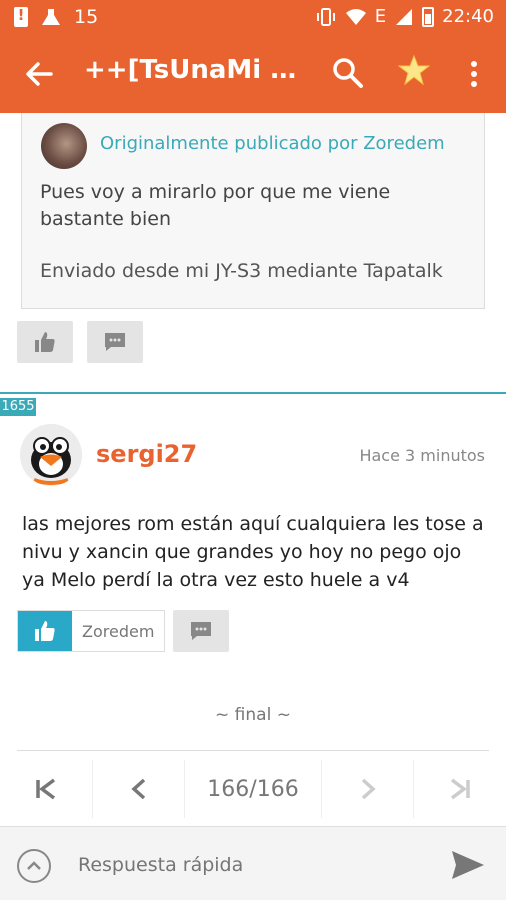 This screenshot has height=900, width=506. What do you see at coordinates (51, 455) in the screenshot?
I see `author-avatar` at bounding box center [51, 455].